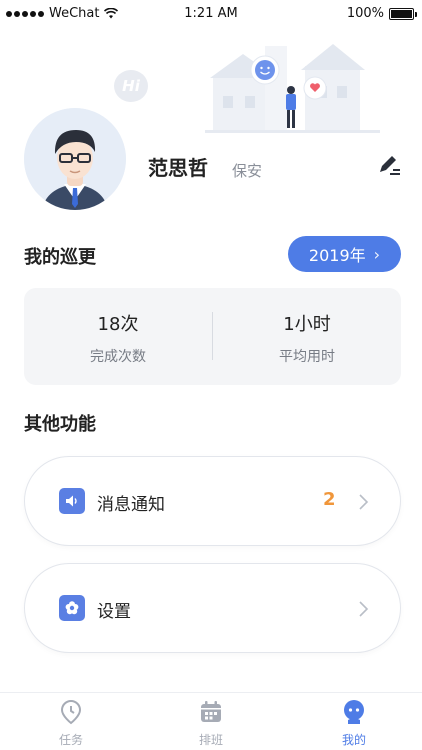  Describe the element at coordinates (247, 171) in the screenshot. I see `user-role: 保安` at that location.